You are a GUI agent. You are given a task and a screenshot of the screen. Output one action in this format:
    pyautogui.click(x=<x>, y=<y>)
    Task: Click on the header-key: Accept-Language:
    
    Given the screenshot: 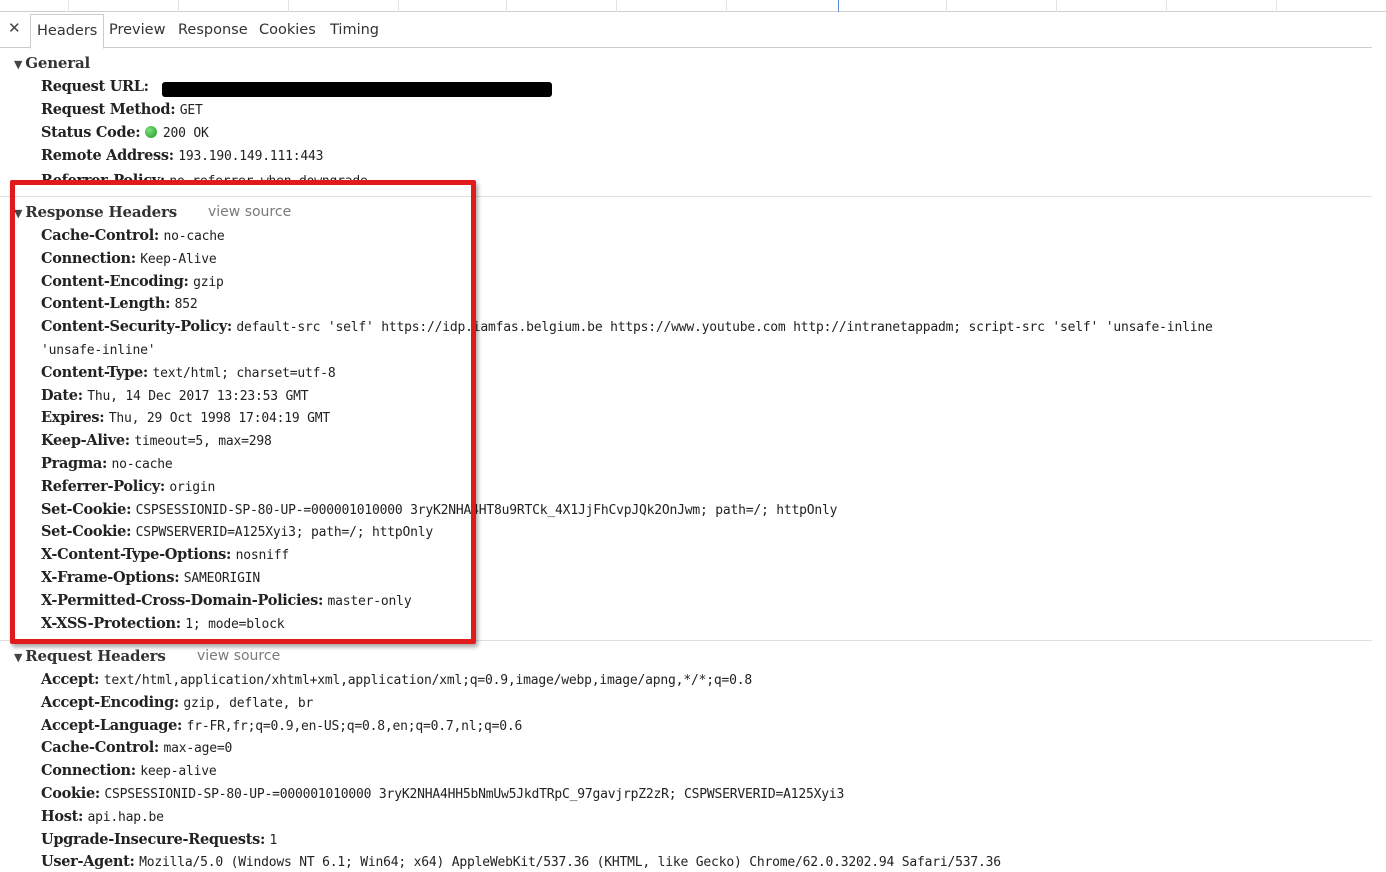 What is the action you would take?
    pyautogui.click(x=112, y=725)
    